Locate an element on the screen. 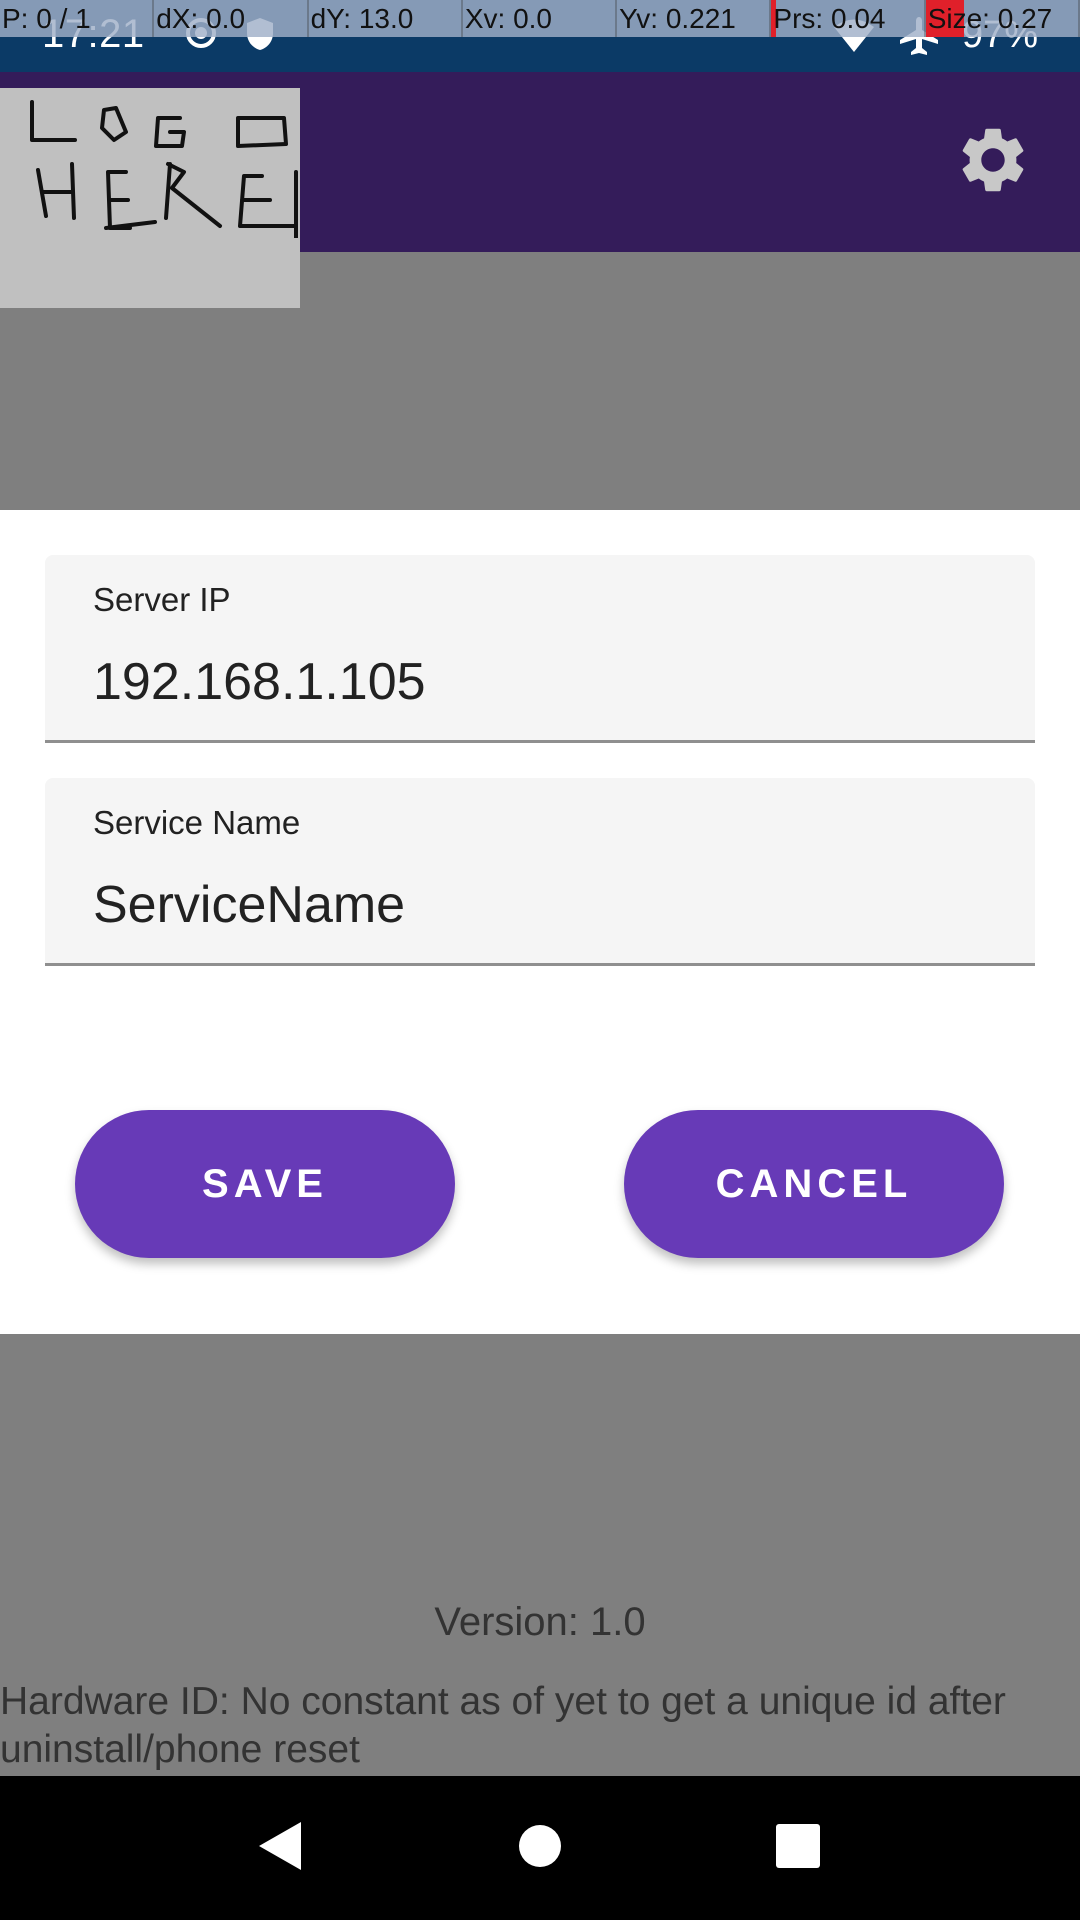 The width and height of the screenshot is (1080, 1920). recents-button is located at coordinates (798, 1848).